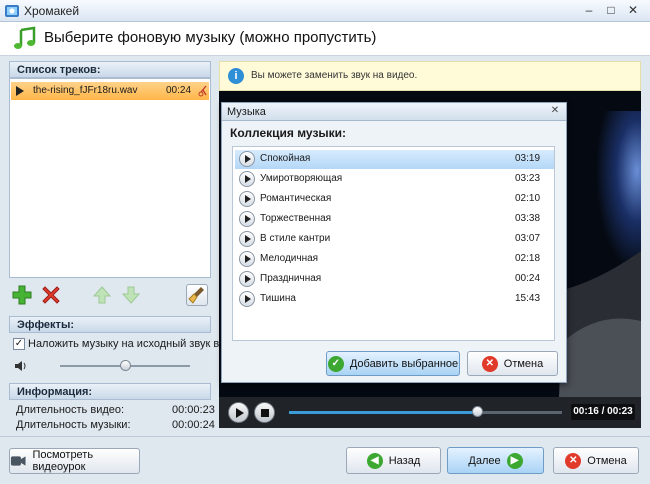  Describe the element at coordinates (296, 198) in the screenshot. I see `music-item-name: Романтическая` at that location.